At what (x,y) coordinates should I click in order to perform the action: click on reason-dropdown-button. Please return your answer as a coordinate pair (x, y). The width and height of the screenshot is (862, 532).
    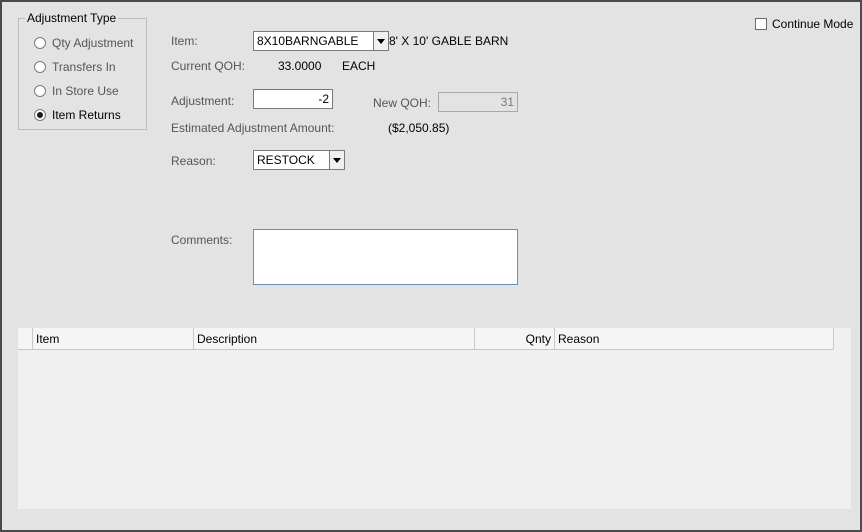
    Looking at the image, I should click on (337, 160).